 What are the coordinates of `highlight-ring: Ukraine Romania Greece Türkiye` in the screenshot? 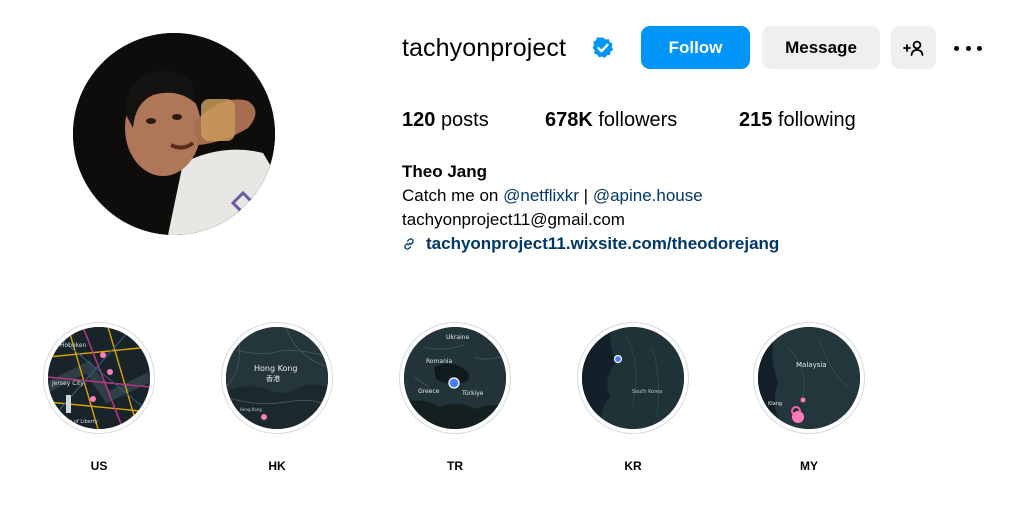 It's located at (455, 378).